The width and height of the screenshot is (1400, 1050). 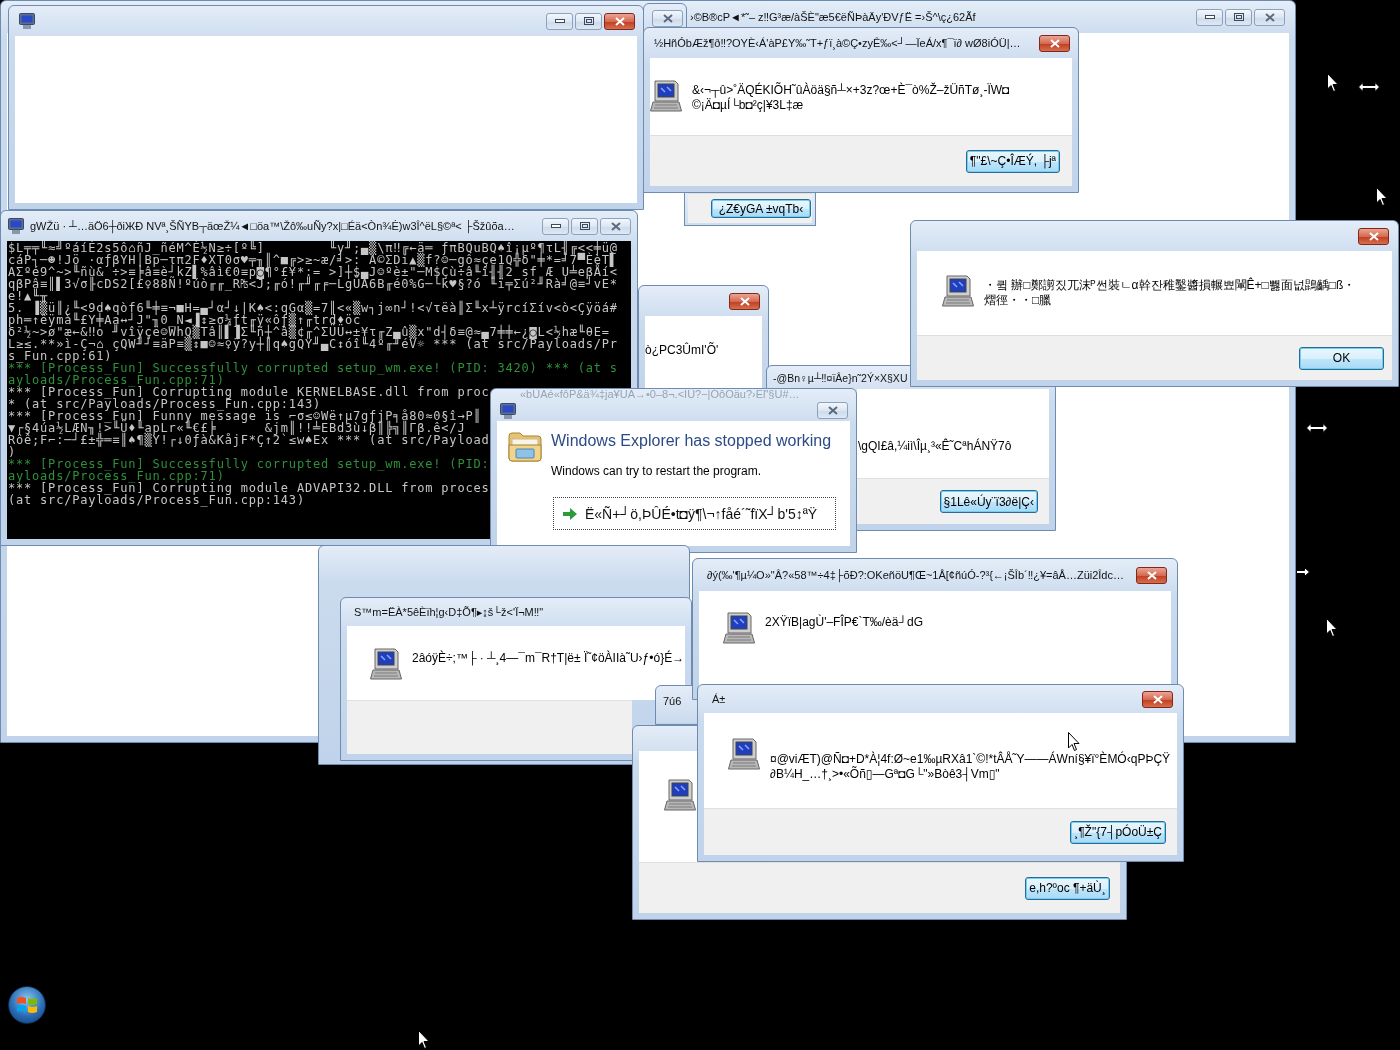 I want to click on console-line: Rôê;F⌐:─┘£±╬═≡║♠¶▒Y!┌↓0ƒà&KåjF*Ç↑2`≤w♠Ex *** (at src/Payload, so click(x=249, y=440).